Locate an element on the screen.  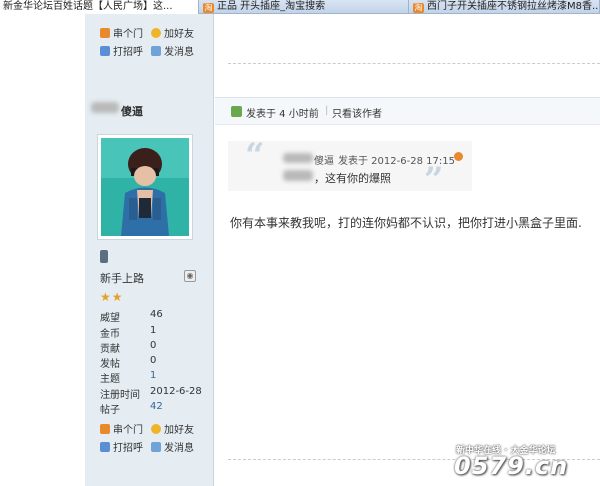
tab-taobao-search: 淘正品 开头插座_淘宝搜索 is located at coordinates (304, 7).